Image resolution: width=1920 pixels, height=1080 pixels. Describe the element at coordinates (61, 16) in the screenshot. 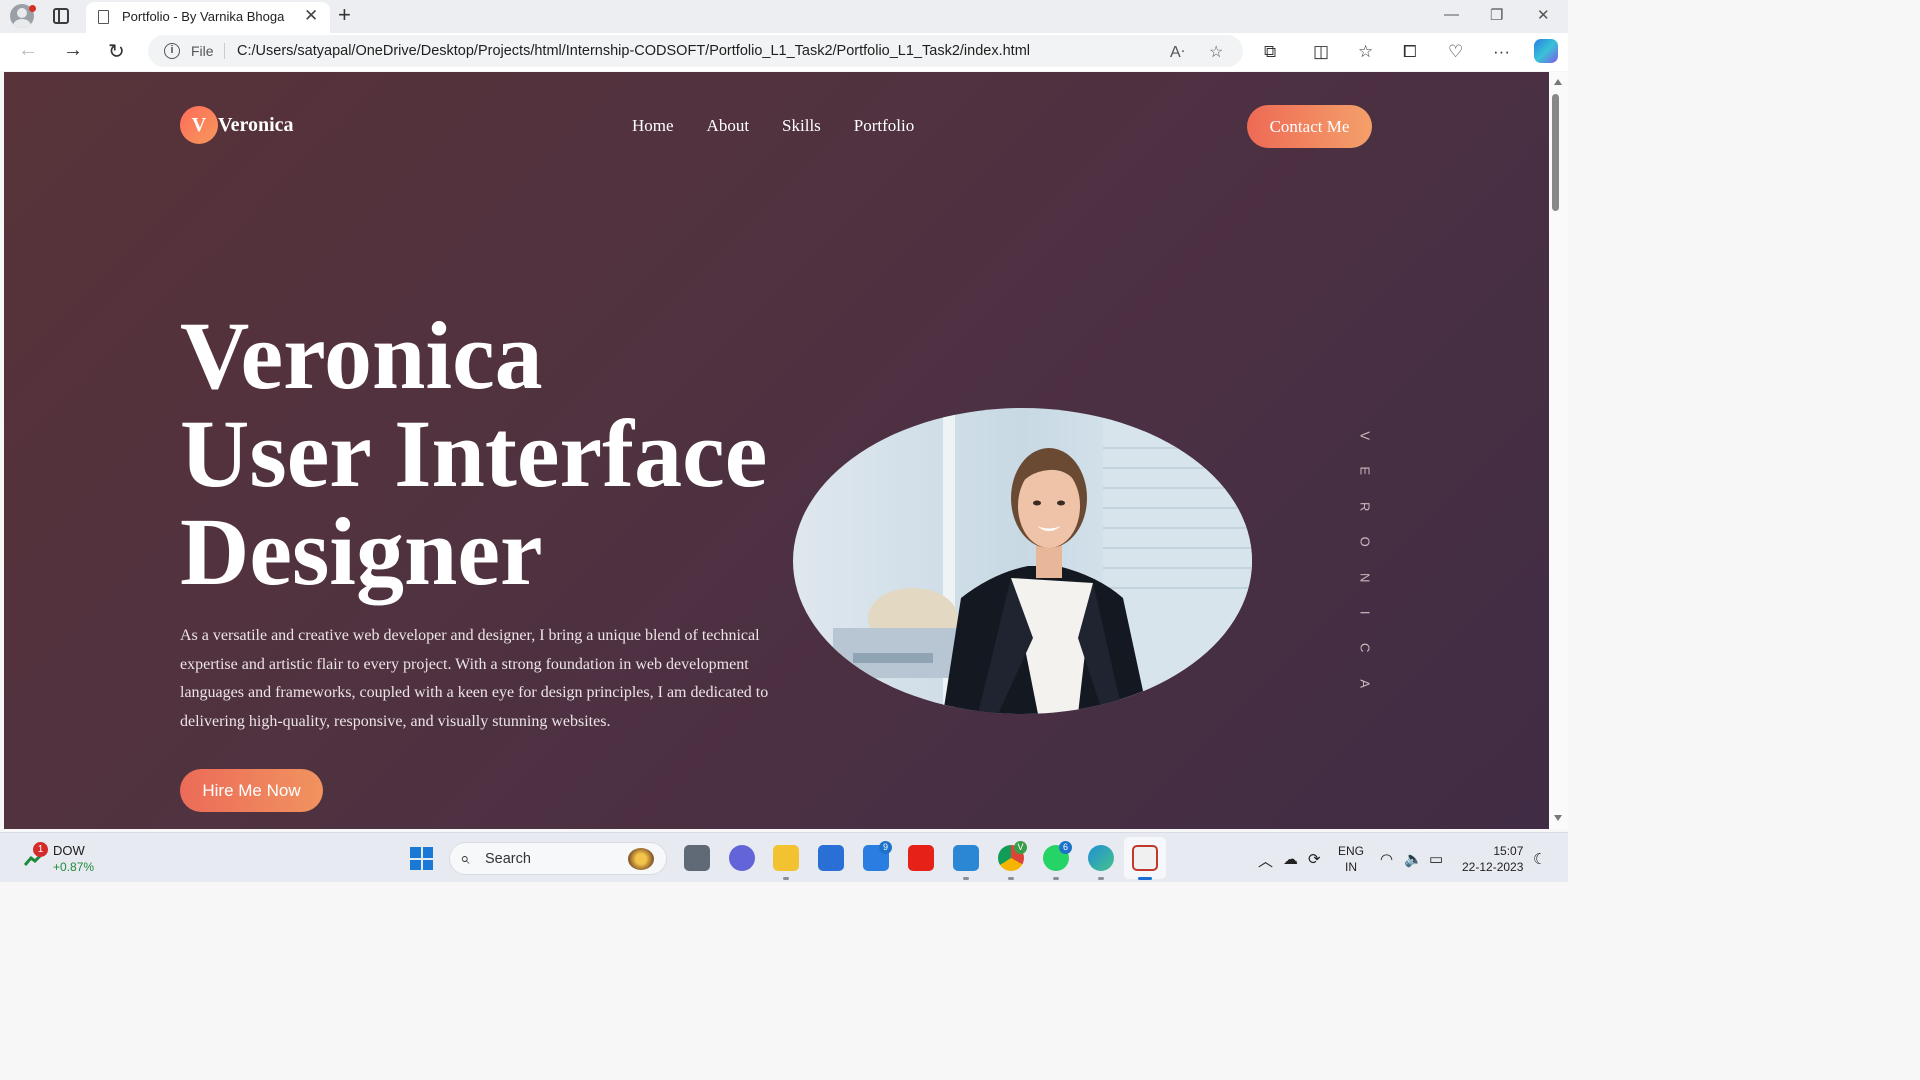

I see `tabs-icon` at that location.